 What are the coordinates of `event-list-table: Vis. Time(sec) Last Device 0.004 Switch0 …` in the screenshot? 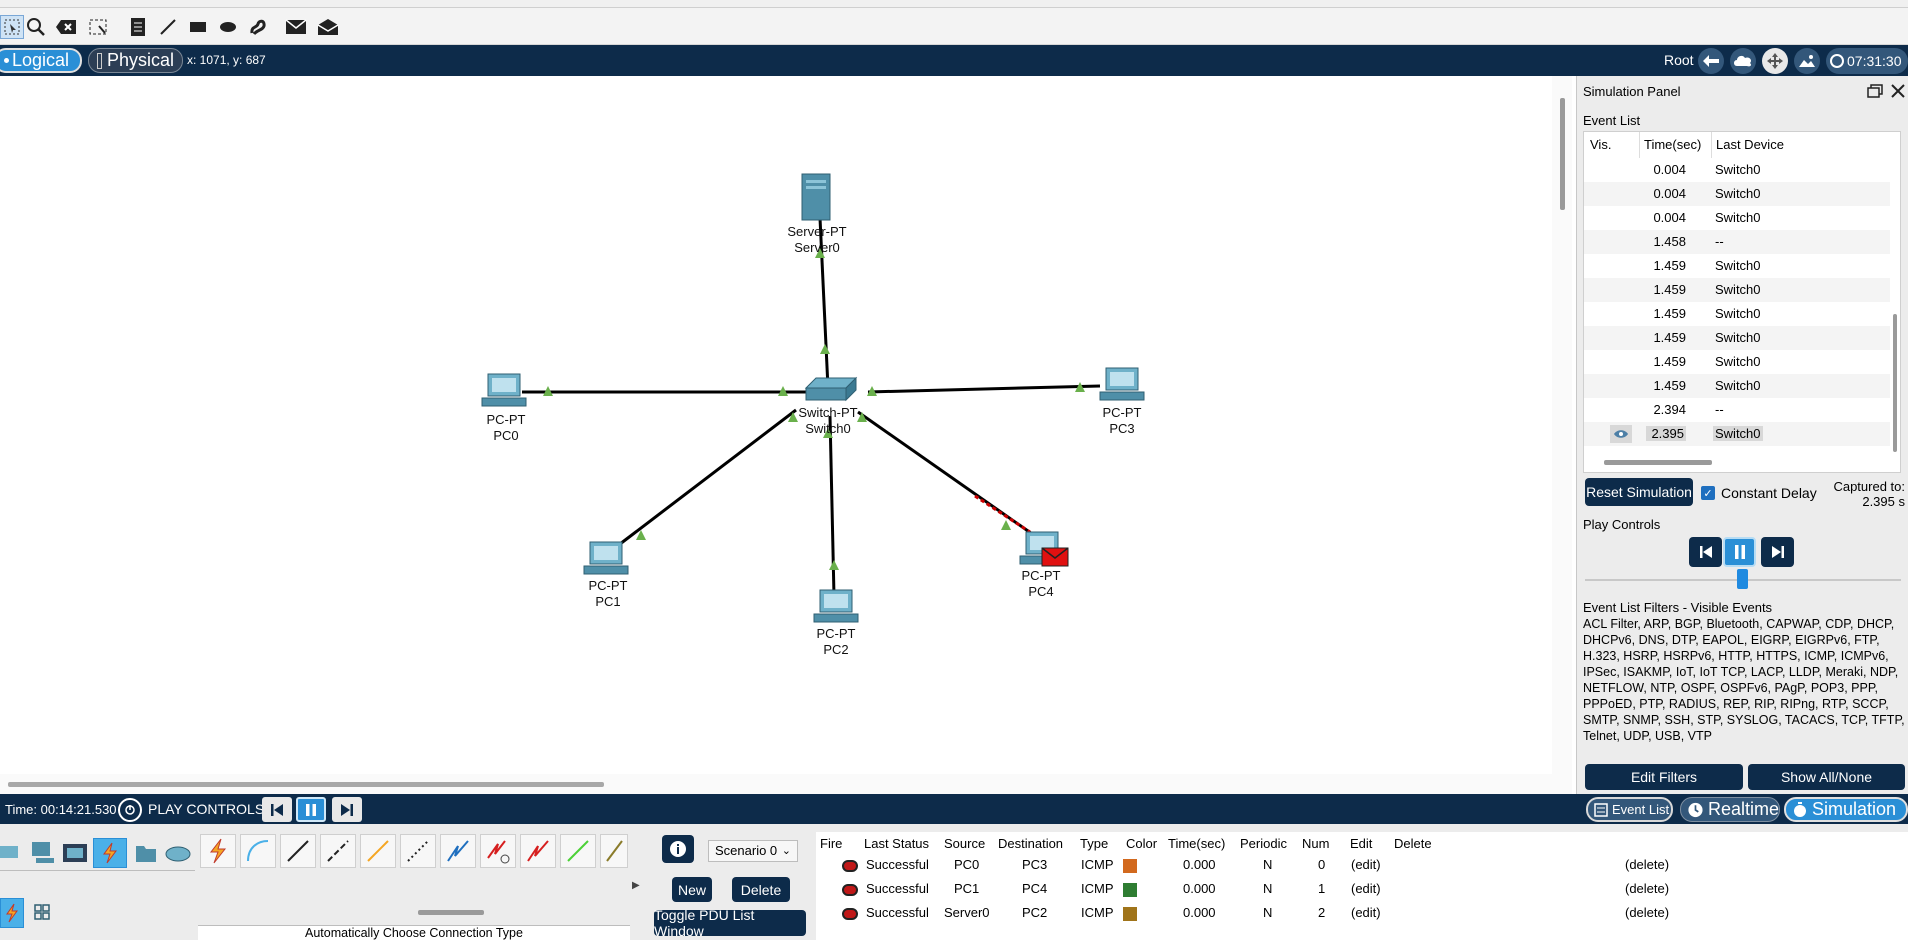 It's located at (1742, 302).